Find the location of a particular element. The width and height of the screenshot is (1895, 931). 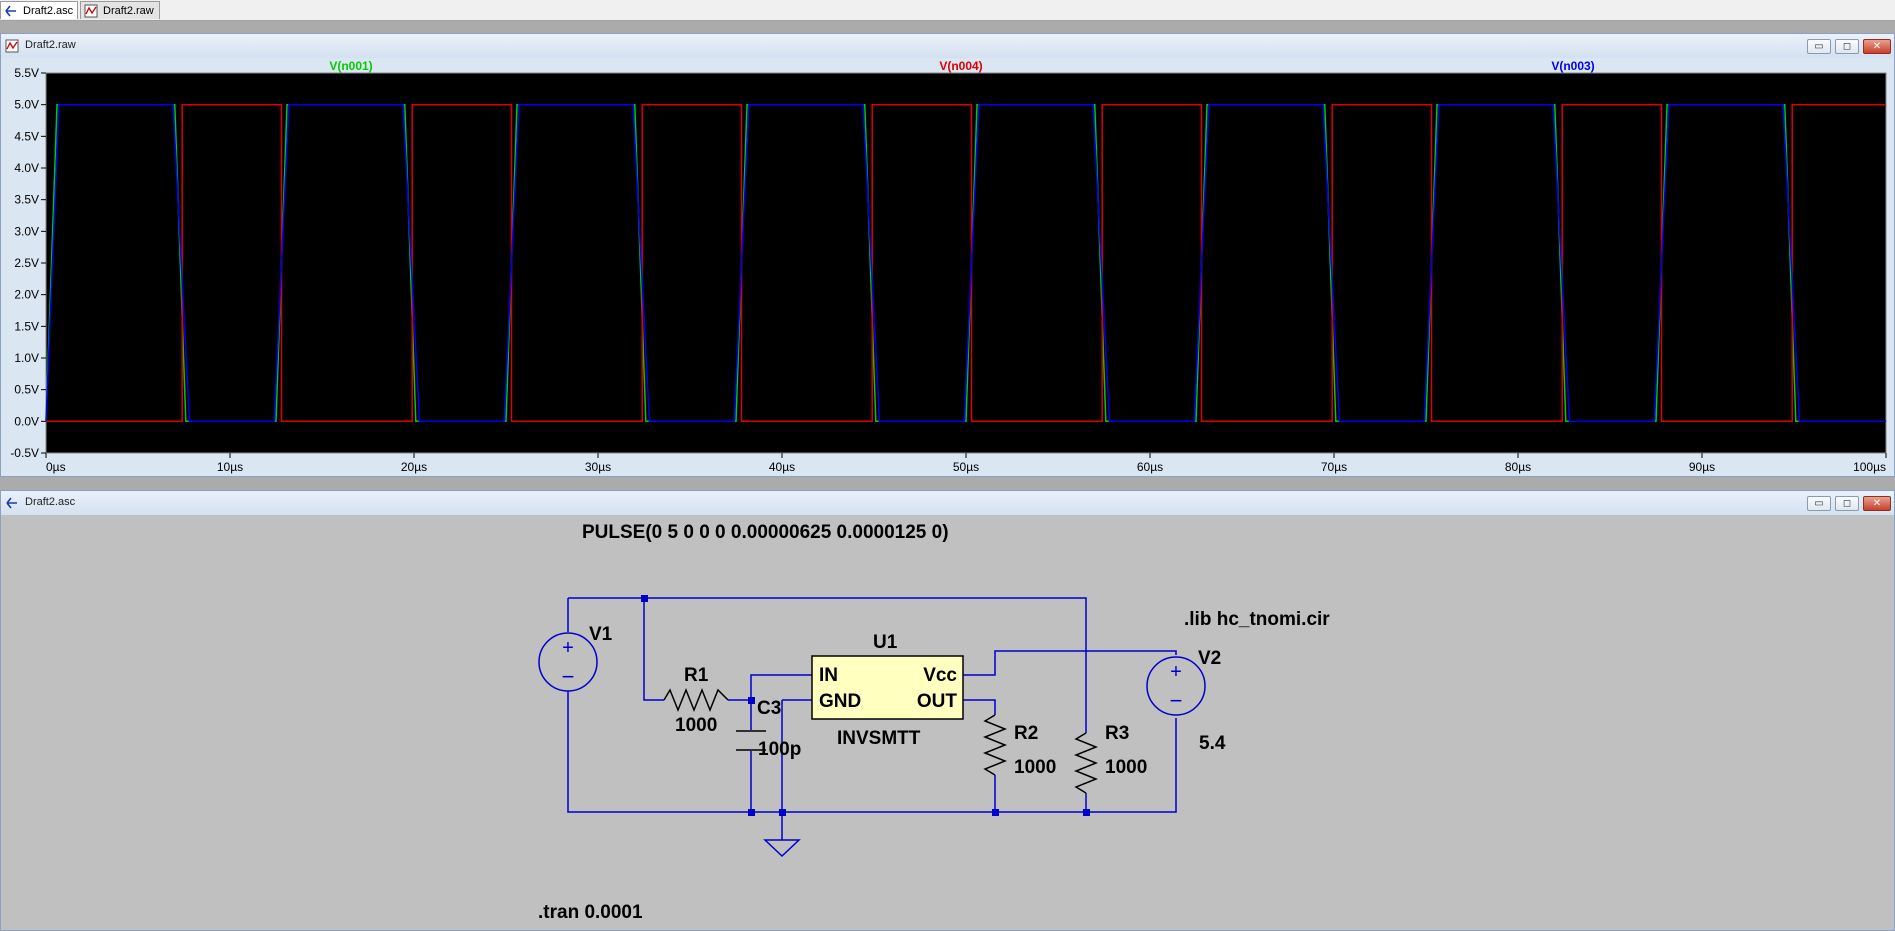

component-label: R1 is located at coordinates (696, 675).